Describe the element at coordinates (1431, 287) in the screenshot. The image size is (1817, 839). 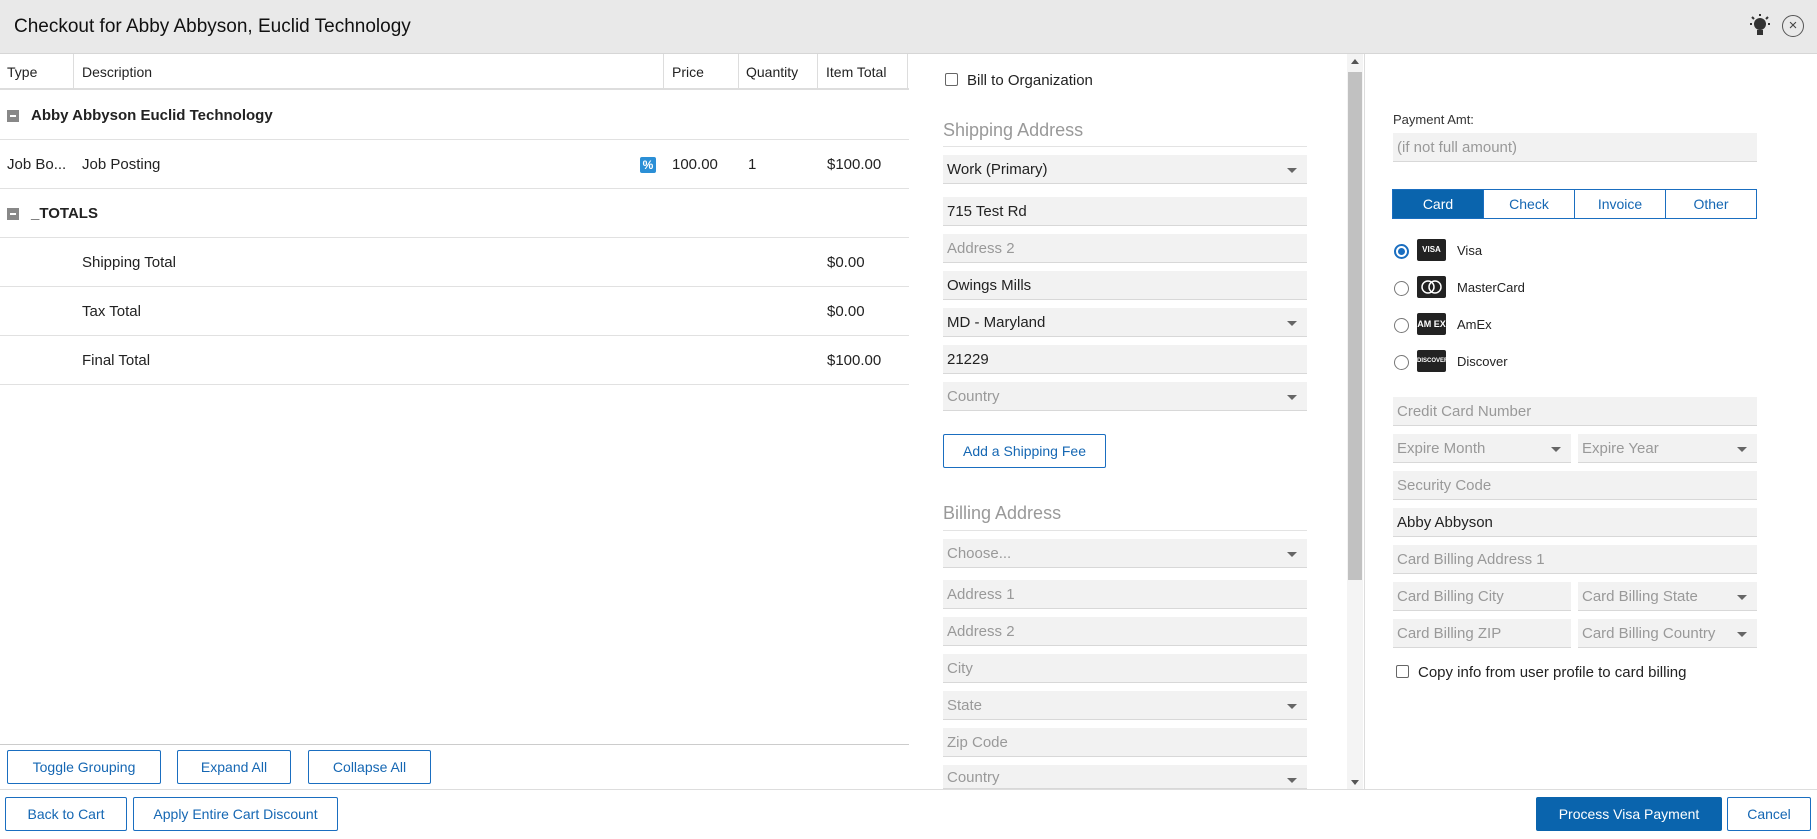
I see `mastercard-icon` at that location.